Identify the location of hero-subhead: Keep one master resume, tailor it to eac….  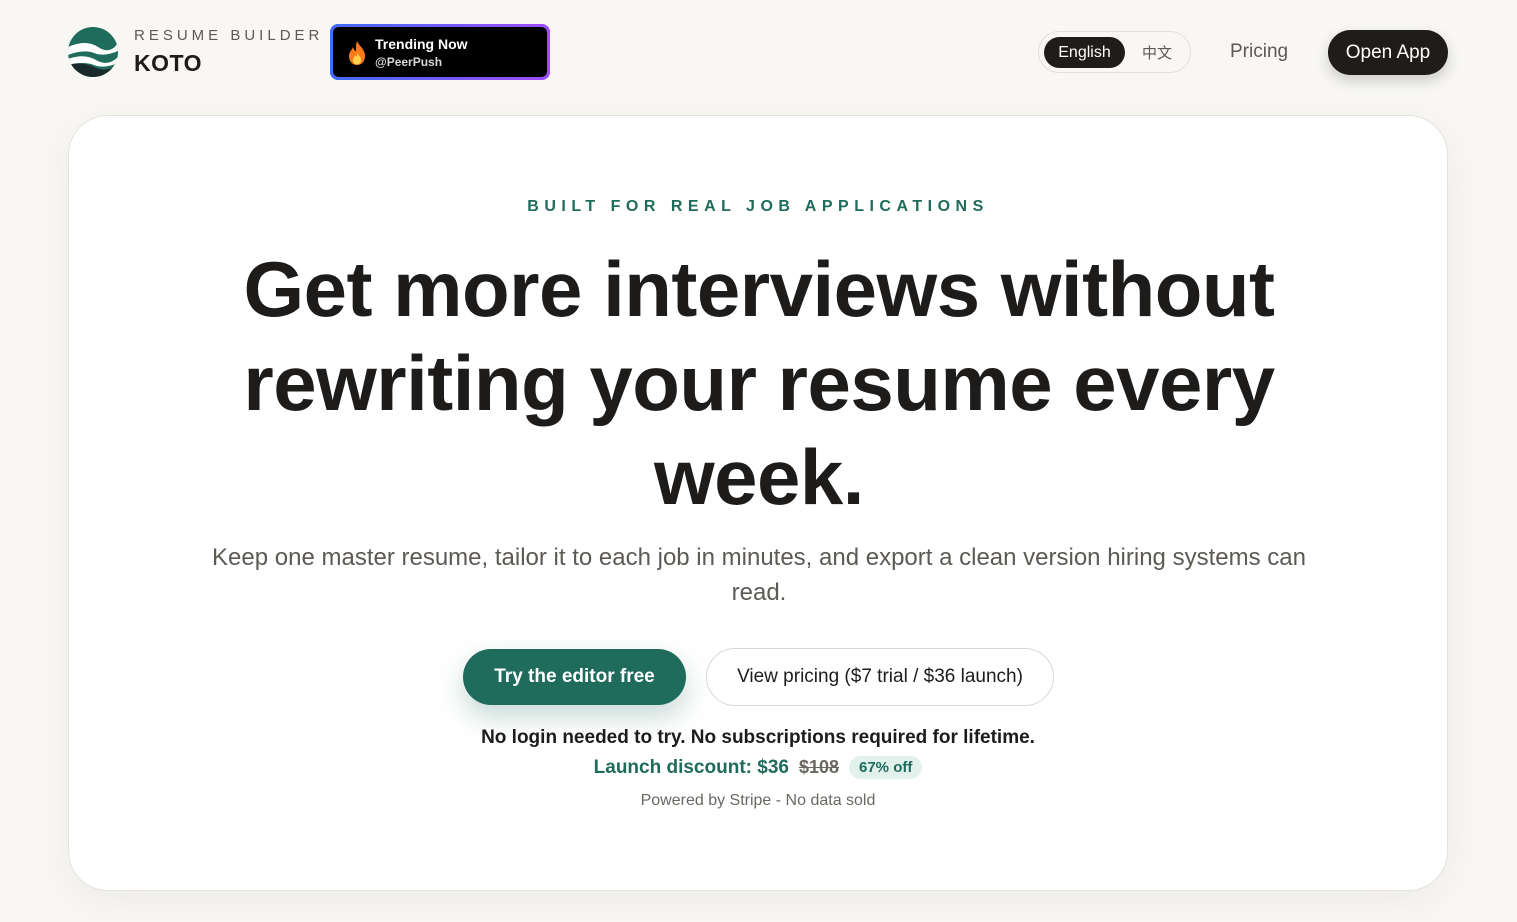
(759, 575).